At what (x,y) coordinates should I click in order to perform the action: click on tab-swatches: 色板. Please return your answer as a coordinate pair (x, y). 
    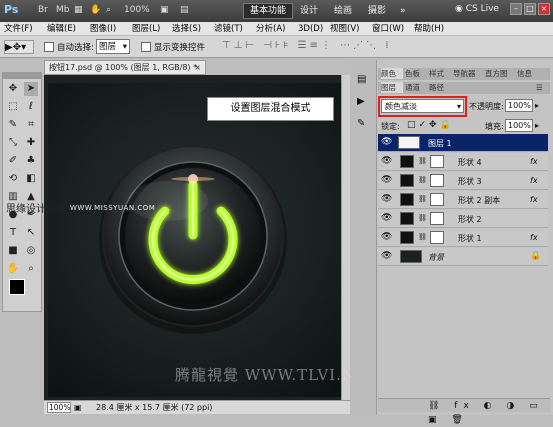
    Looking at the image, I should click on (416, 73).